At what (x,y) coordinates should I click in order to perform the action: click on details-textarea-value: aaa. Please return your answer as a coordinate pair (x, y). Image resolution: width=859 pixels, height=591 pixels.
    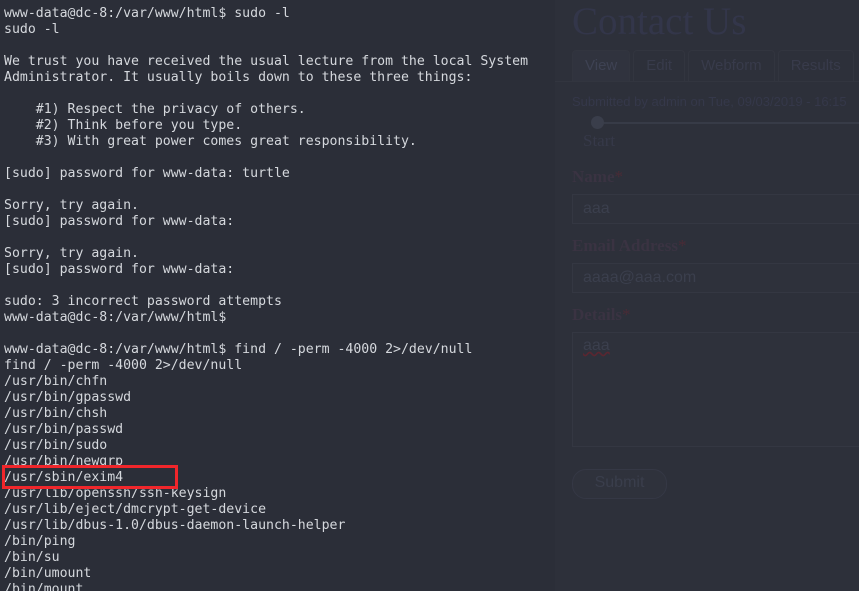
    Looking at the image, I should click on (596, 345).